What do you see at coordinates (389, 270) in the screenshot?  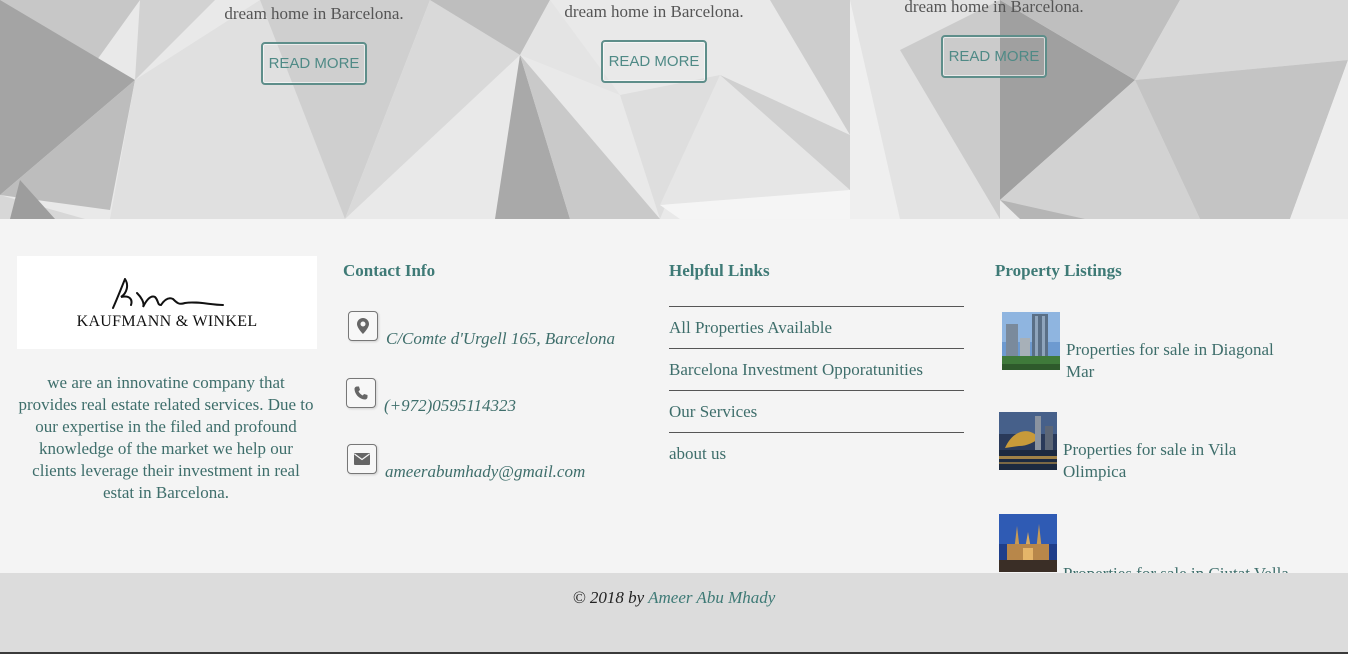 I see `contact-info-heading: Contact Info` at bounding box center [389, 270].